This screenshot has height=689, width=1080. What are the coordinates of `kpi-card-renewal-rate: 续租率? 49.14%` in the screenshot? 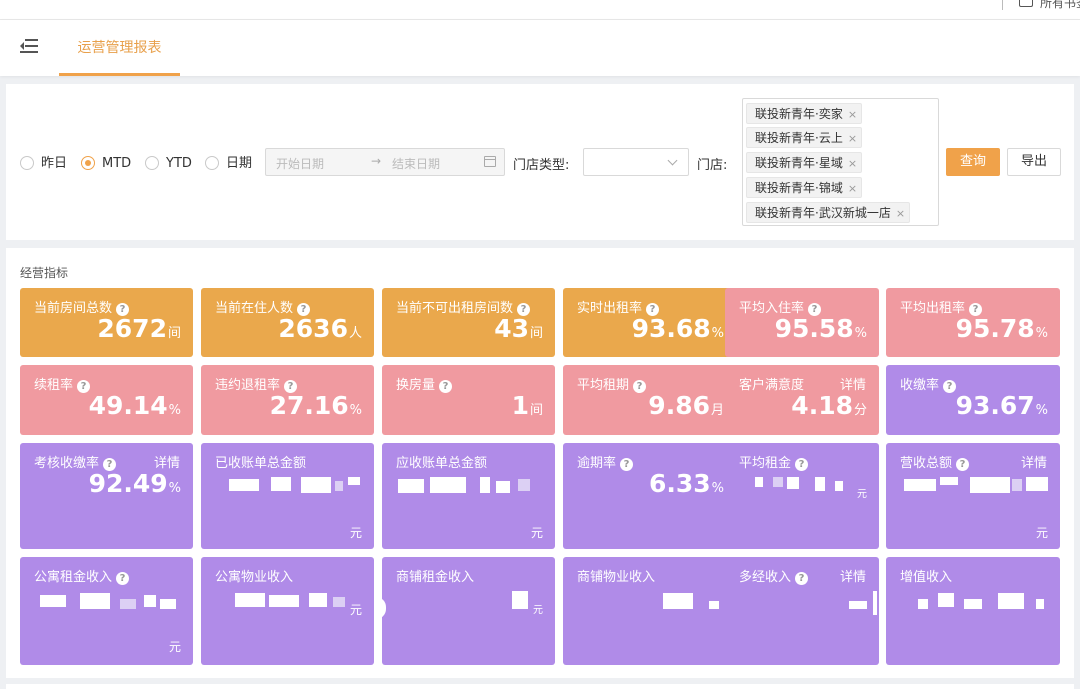 It's located at (106, 400).